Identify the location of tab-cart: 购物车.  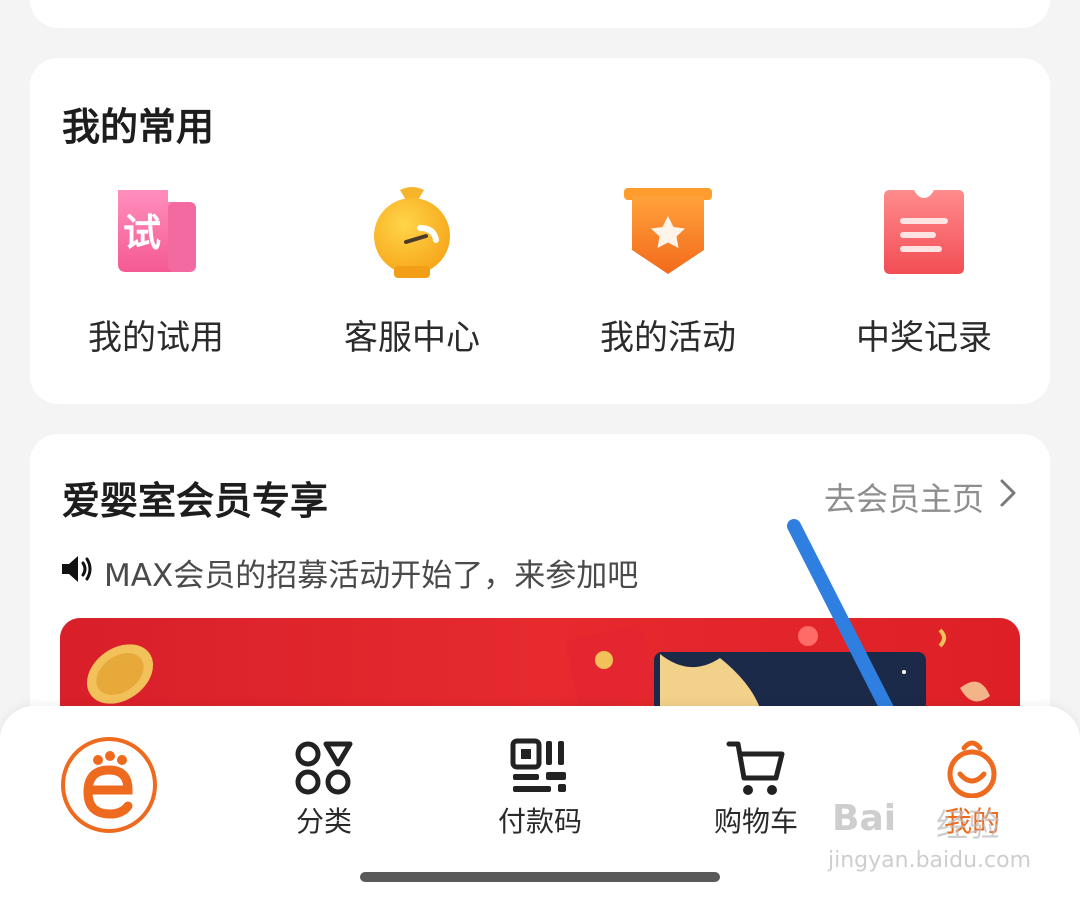
(756, 787).